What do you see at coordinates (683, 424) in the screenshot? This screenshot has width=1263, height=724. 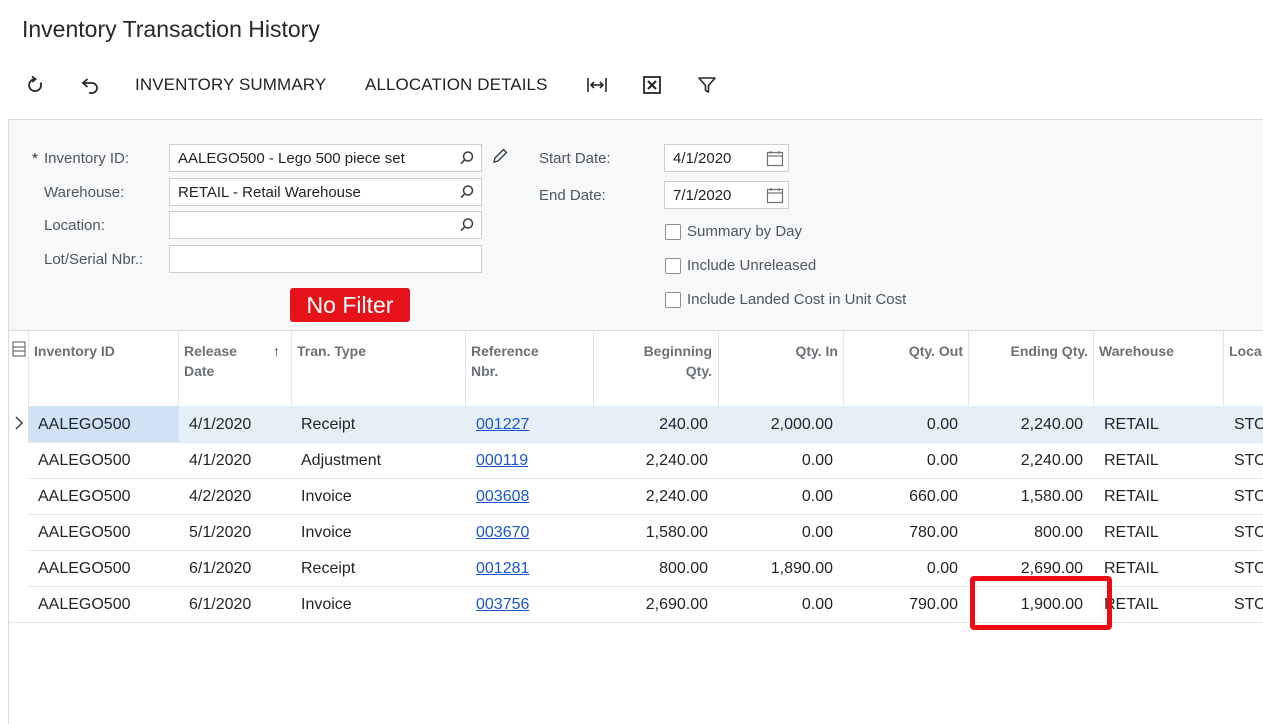 I see `cell-beginning: 240.00` at bounding box center [683, 424].